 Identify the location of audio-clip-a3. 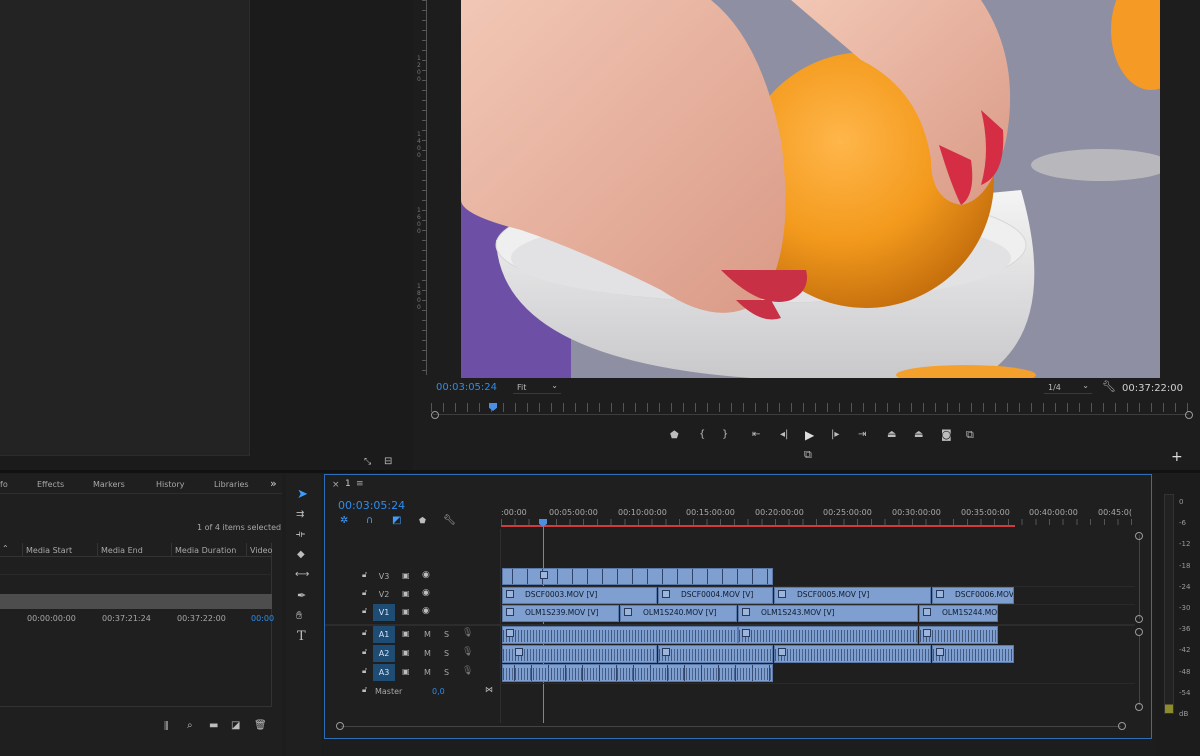
(637, 673).